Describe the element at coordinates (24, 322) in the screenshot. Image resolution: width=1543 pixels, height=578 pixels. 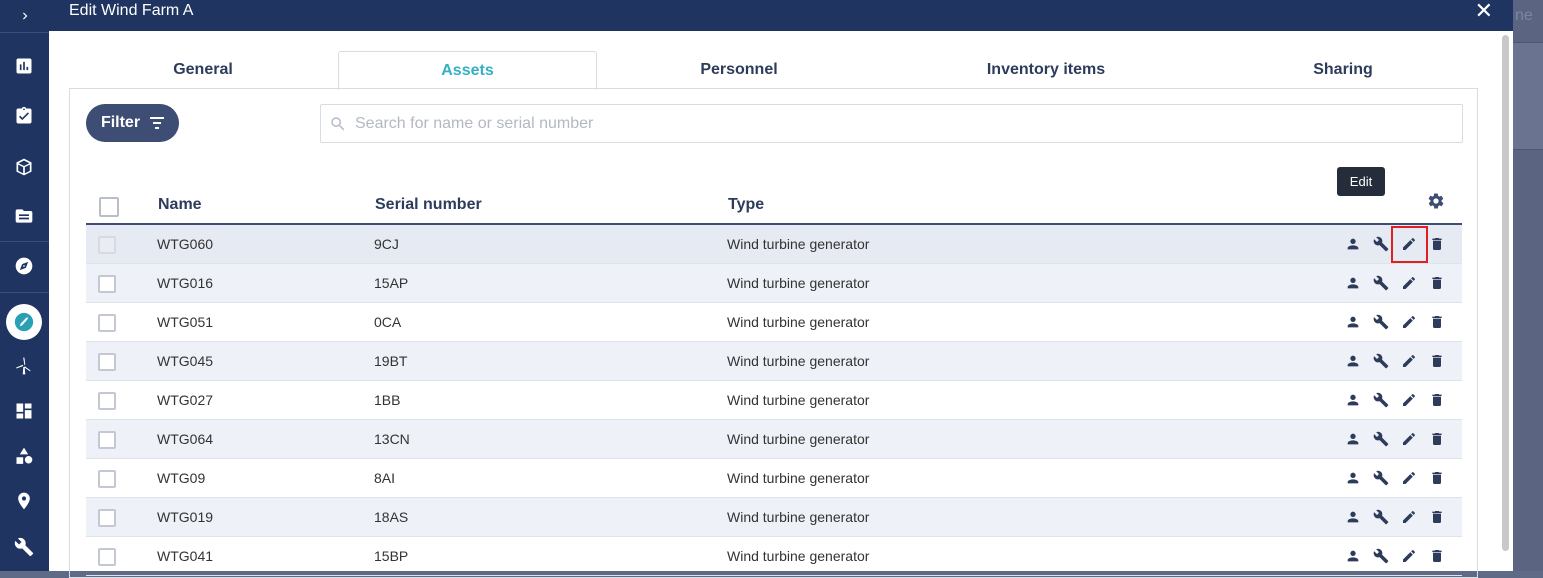
I see `sidebar-item-sites-active` at that location.